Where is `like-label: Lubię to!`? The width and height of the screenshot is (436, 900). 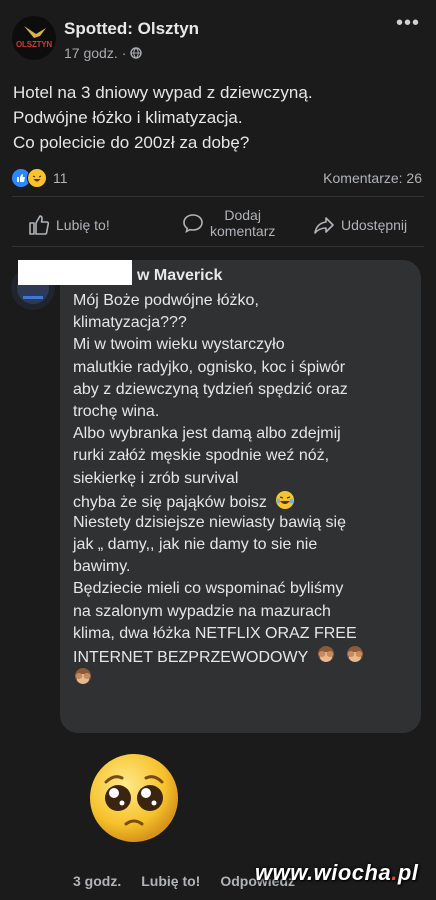
like-label: Lubię to! is located at coordinates (83, 225).